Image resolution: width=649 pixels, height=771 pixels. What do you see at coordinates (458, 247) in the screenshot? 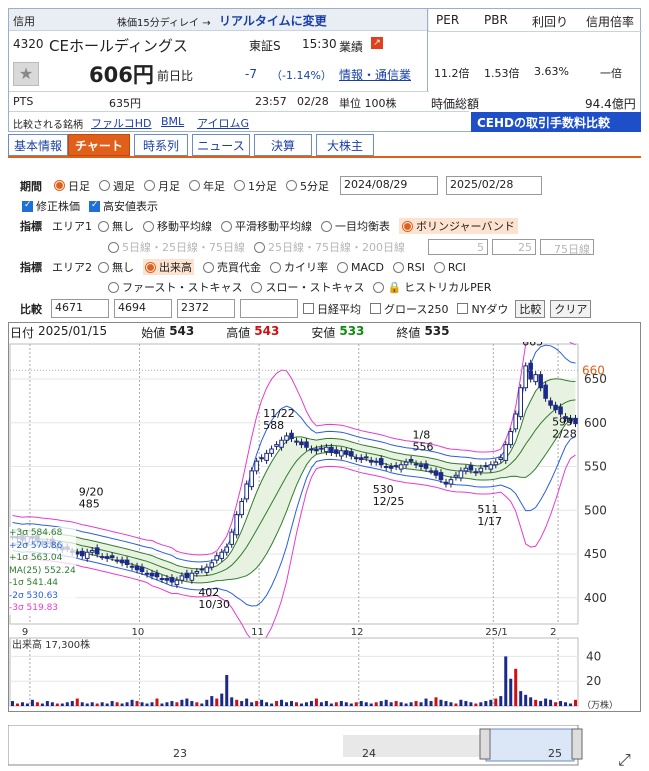
I see `ma-val-1: 5` at bounding box center [458, 247].